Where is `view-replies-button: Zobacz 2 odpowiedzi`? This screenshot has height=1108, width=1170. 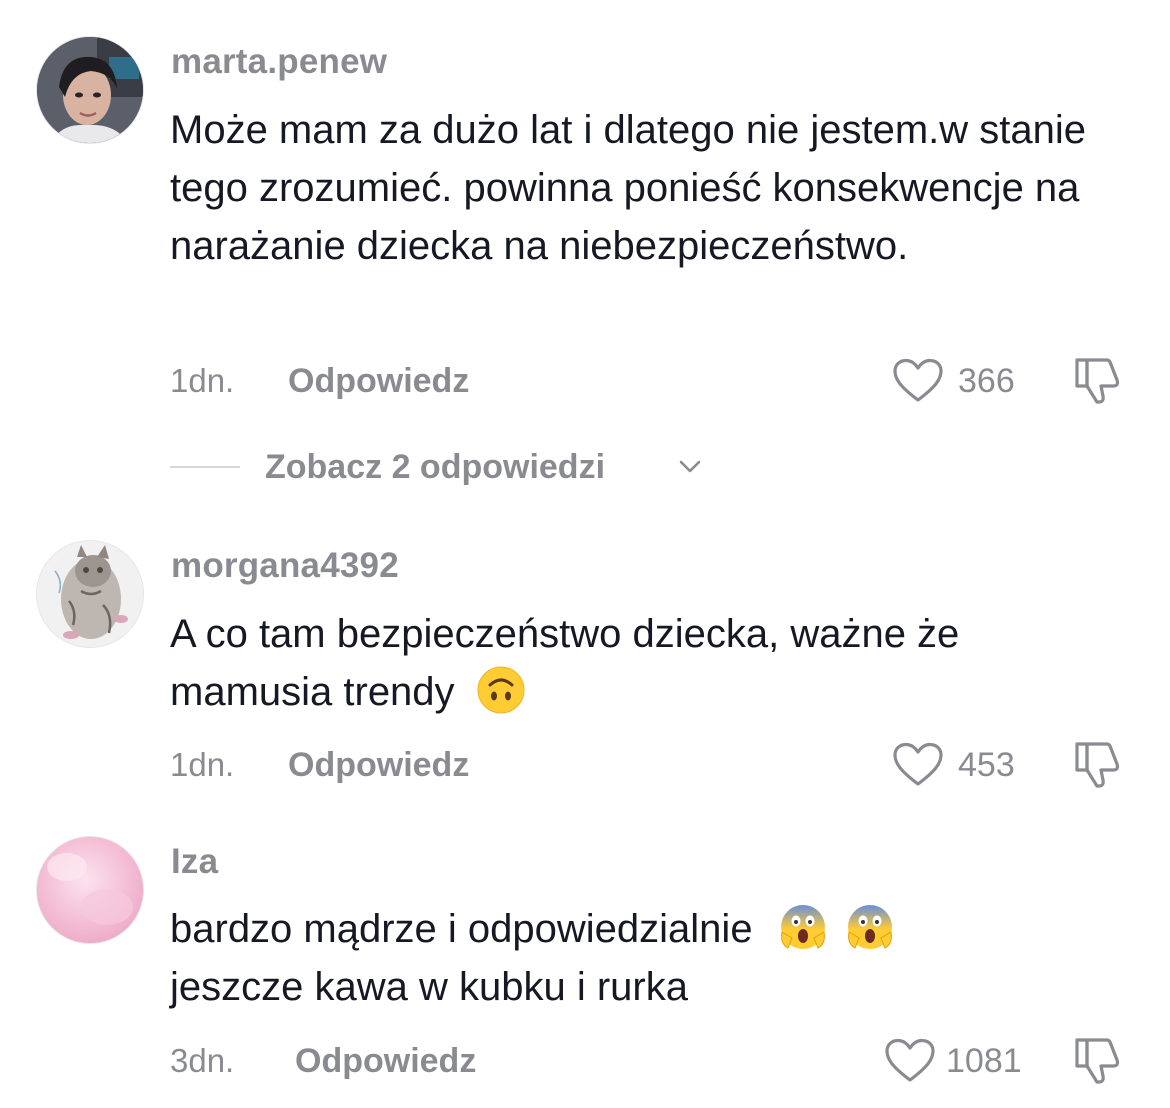 view-replies-button: Zobacz 2 odpowiedzi is located at coordinates (435, 467).